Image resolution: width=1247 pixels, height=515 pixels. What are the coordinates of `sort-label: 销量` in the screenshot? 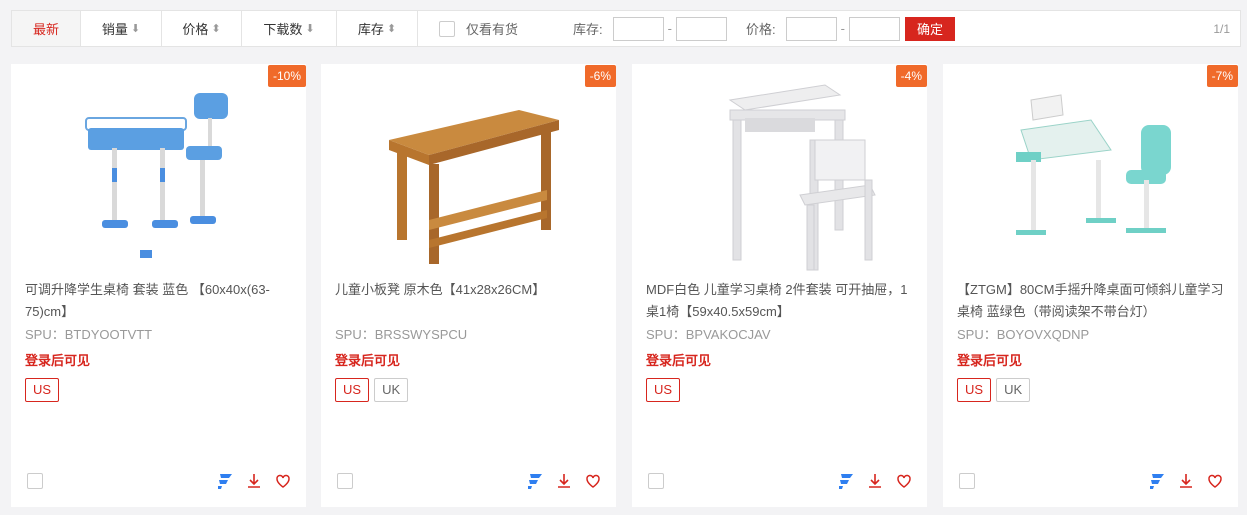 It's located at (114, 29).